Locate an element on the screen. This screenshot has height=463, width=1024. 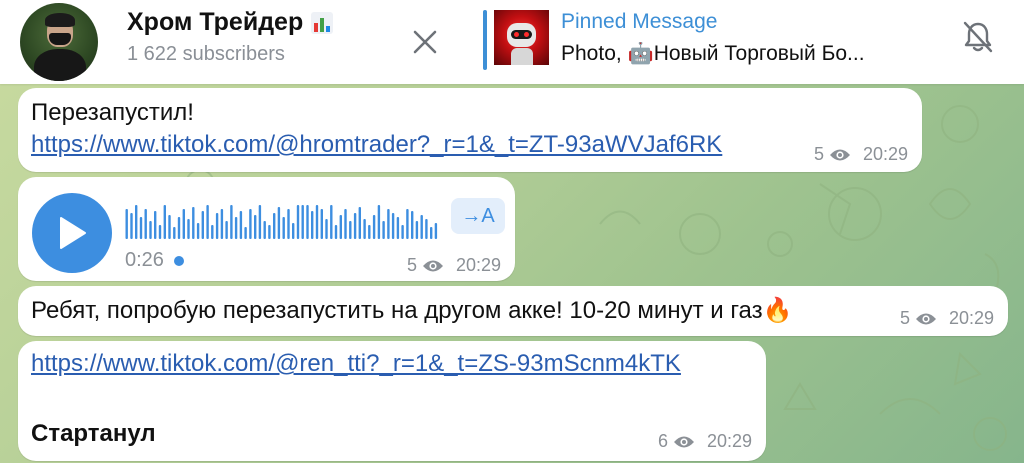
pinned-message-title: Pinned Message is located at coordinates (639, 22).